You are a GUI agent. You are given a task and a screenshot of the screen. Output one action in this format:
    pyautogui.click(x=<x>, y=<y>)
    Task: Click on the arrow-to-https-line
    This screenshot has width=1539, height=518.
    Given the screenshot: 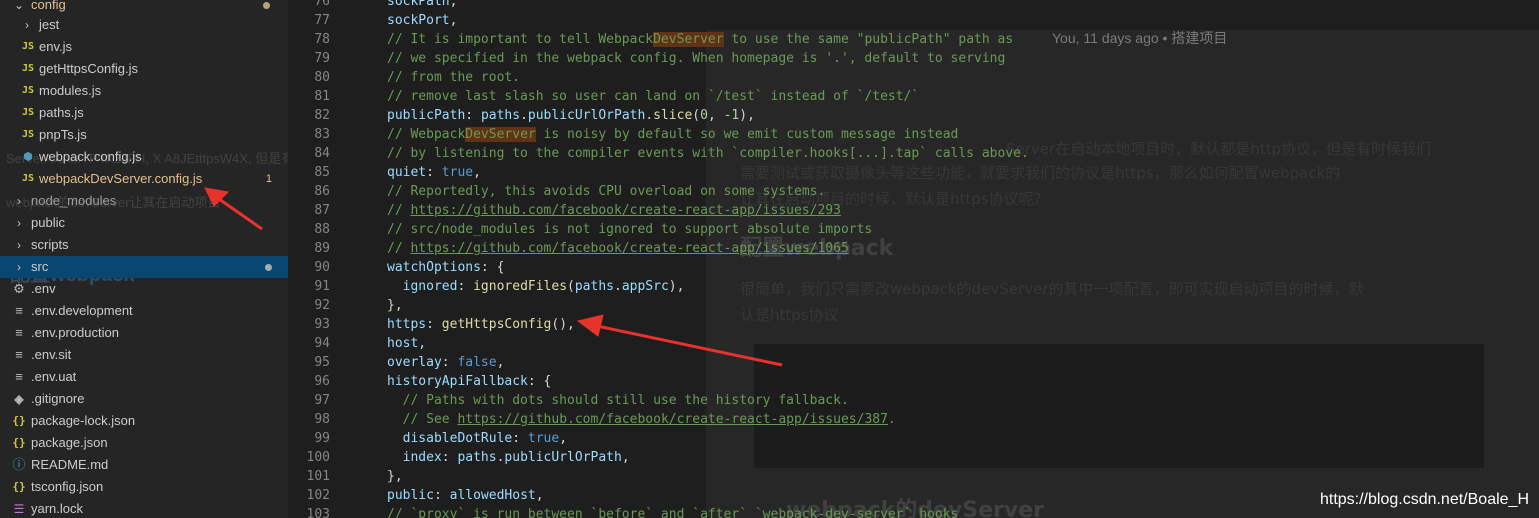 What is the action you would take?
    pyautogui.click(x=679, y=340)
    